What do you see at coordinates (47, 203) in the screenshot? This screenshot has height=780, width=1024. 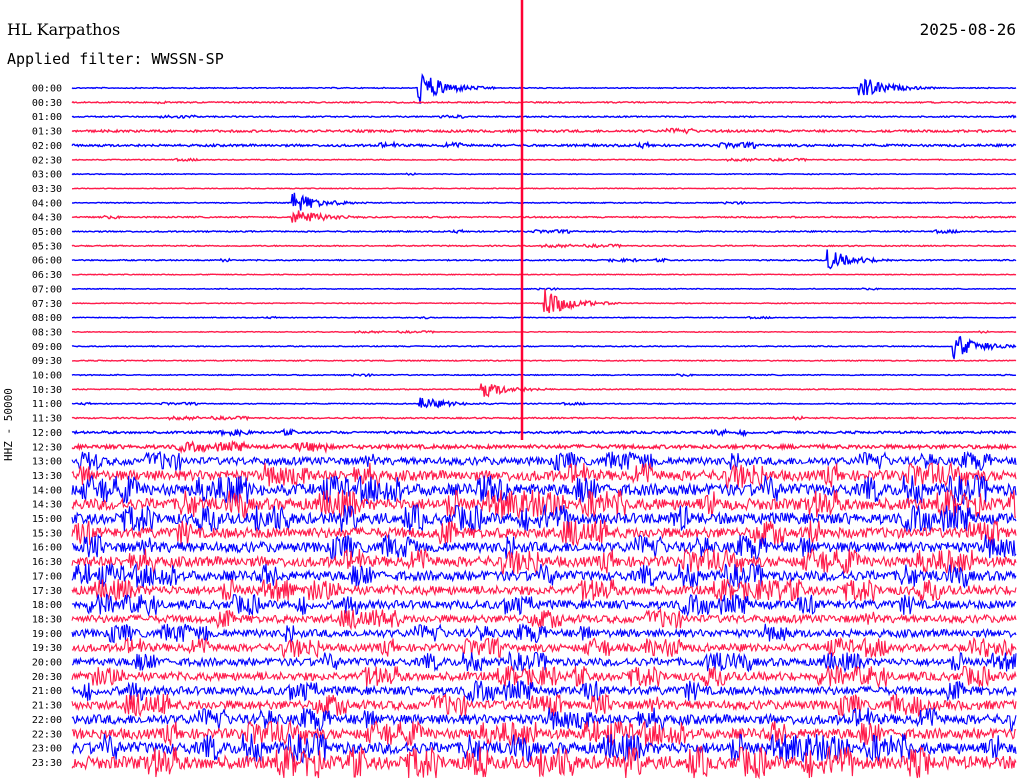 I see `time-label: 04:00` at bounding box center [47, 203].